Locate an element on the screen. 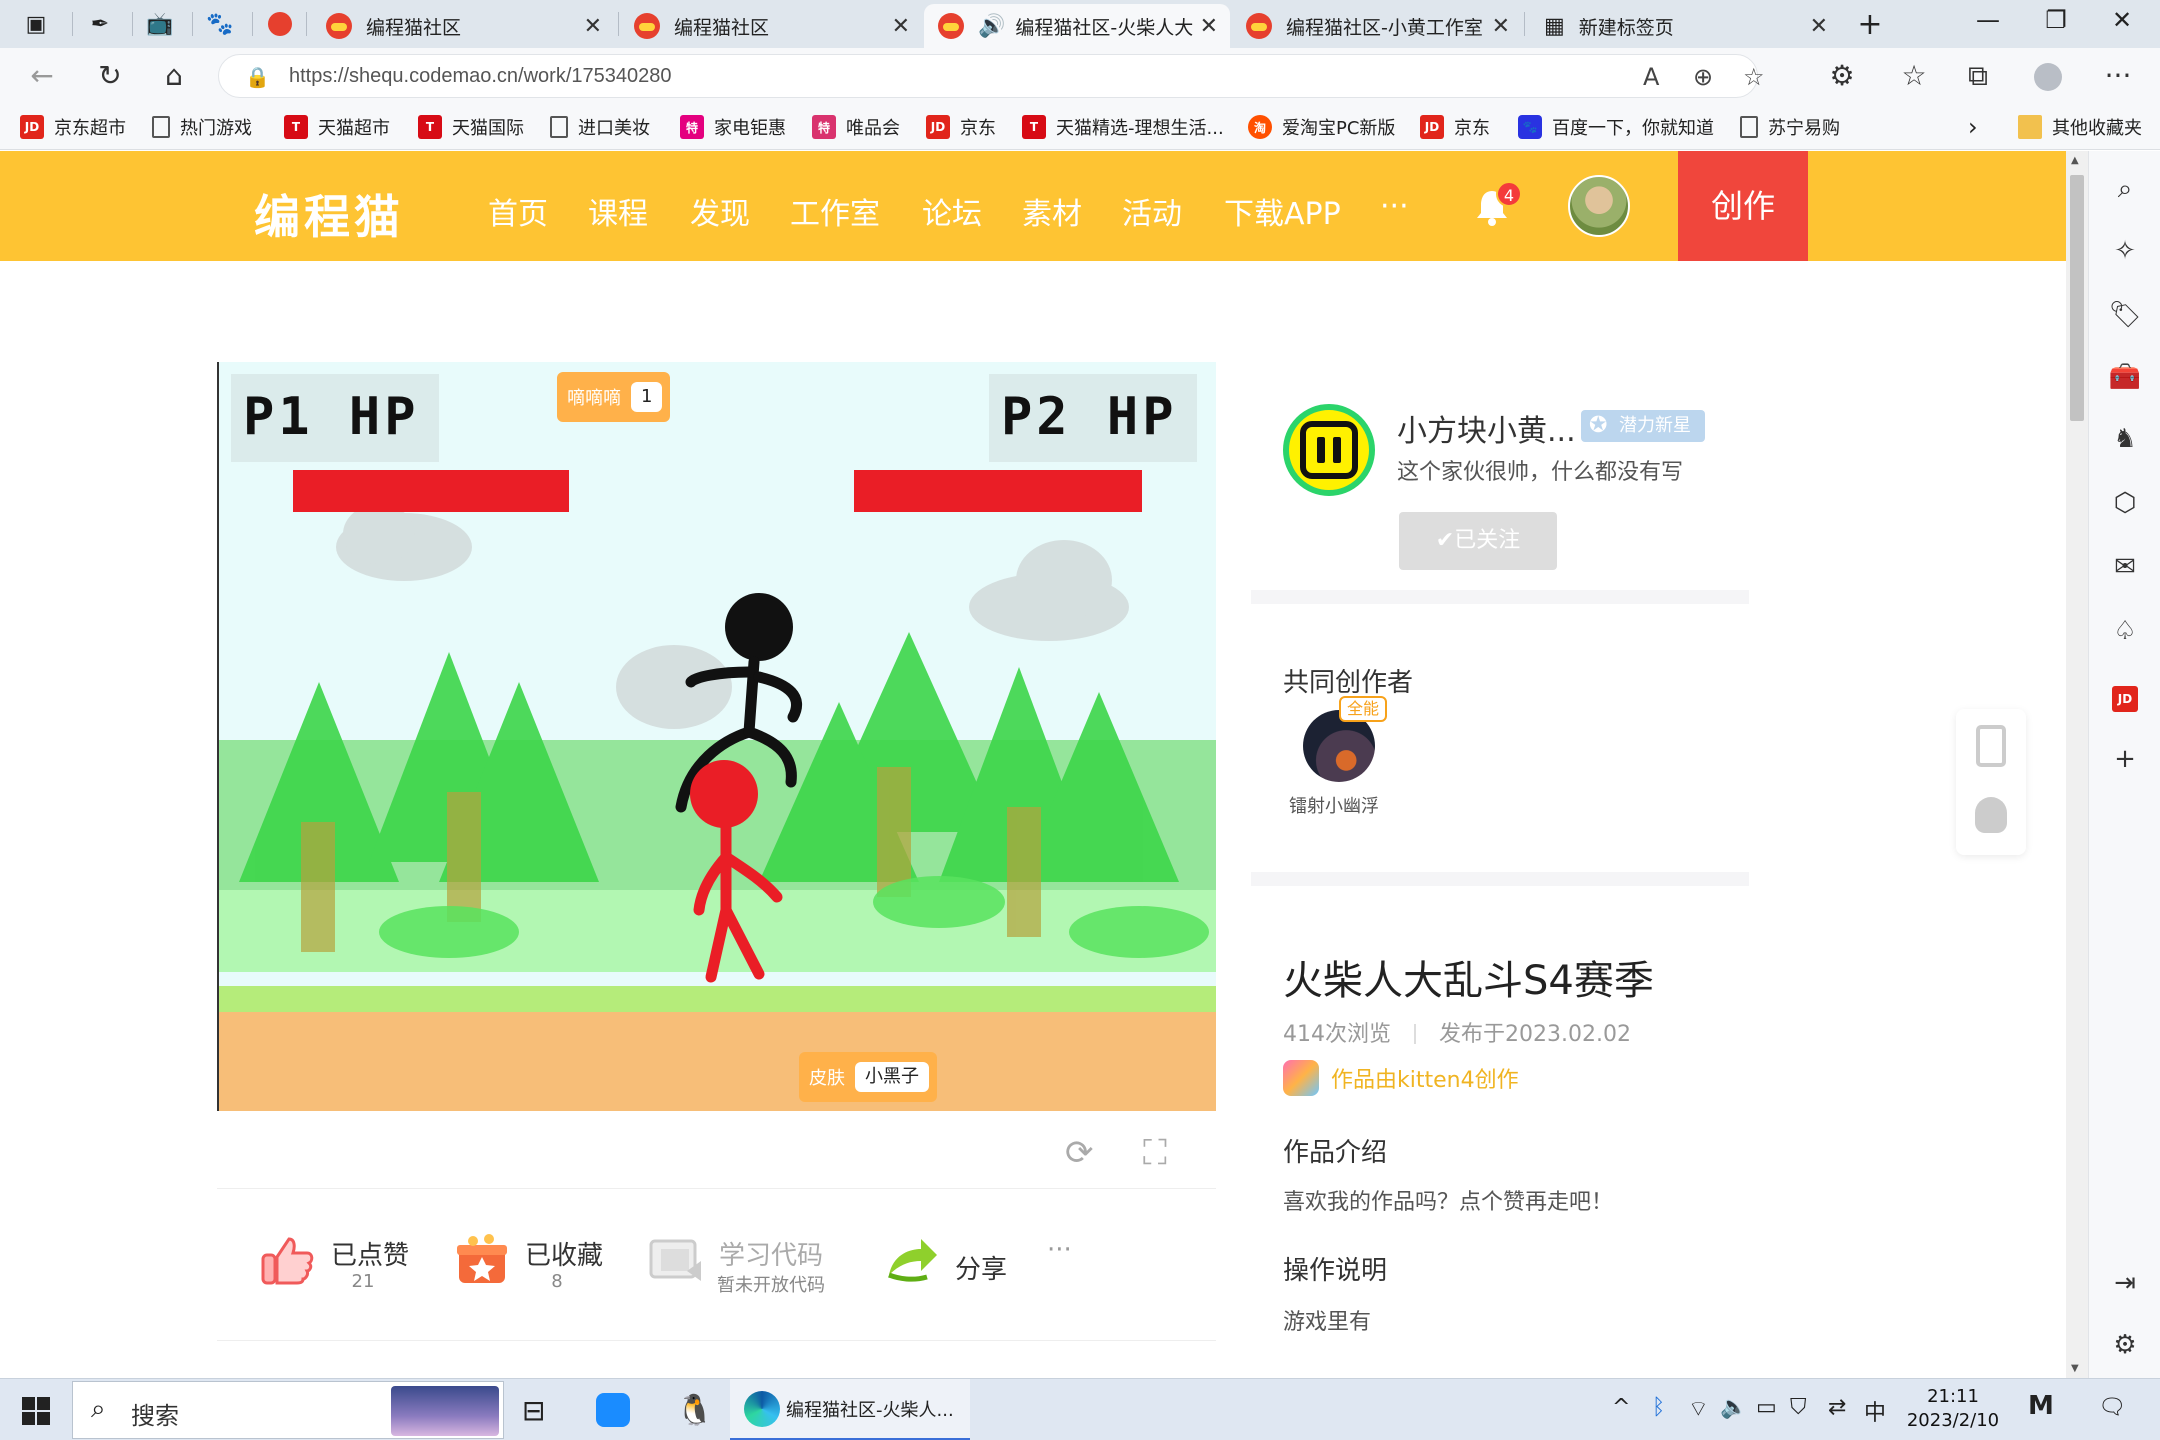  tray-expand-icon: ^ is located at coordinates (1621, 1407).